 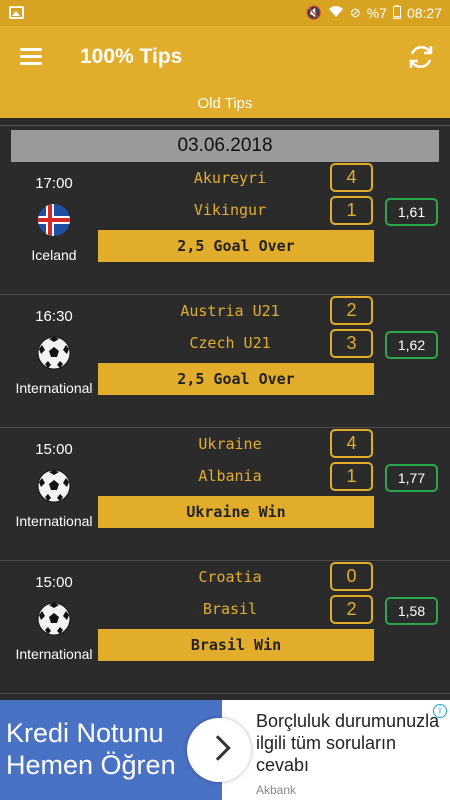 What do you see at coordinates (351, 576) in the screenshot?
I see `home-score: 0` at bounding box center [351, 576].